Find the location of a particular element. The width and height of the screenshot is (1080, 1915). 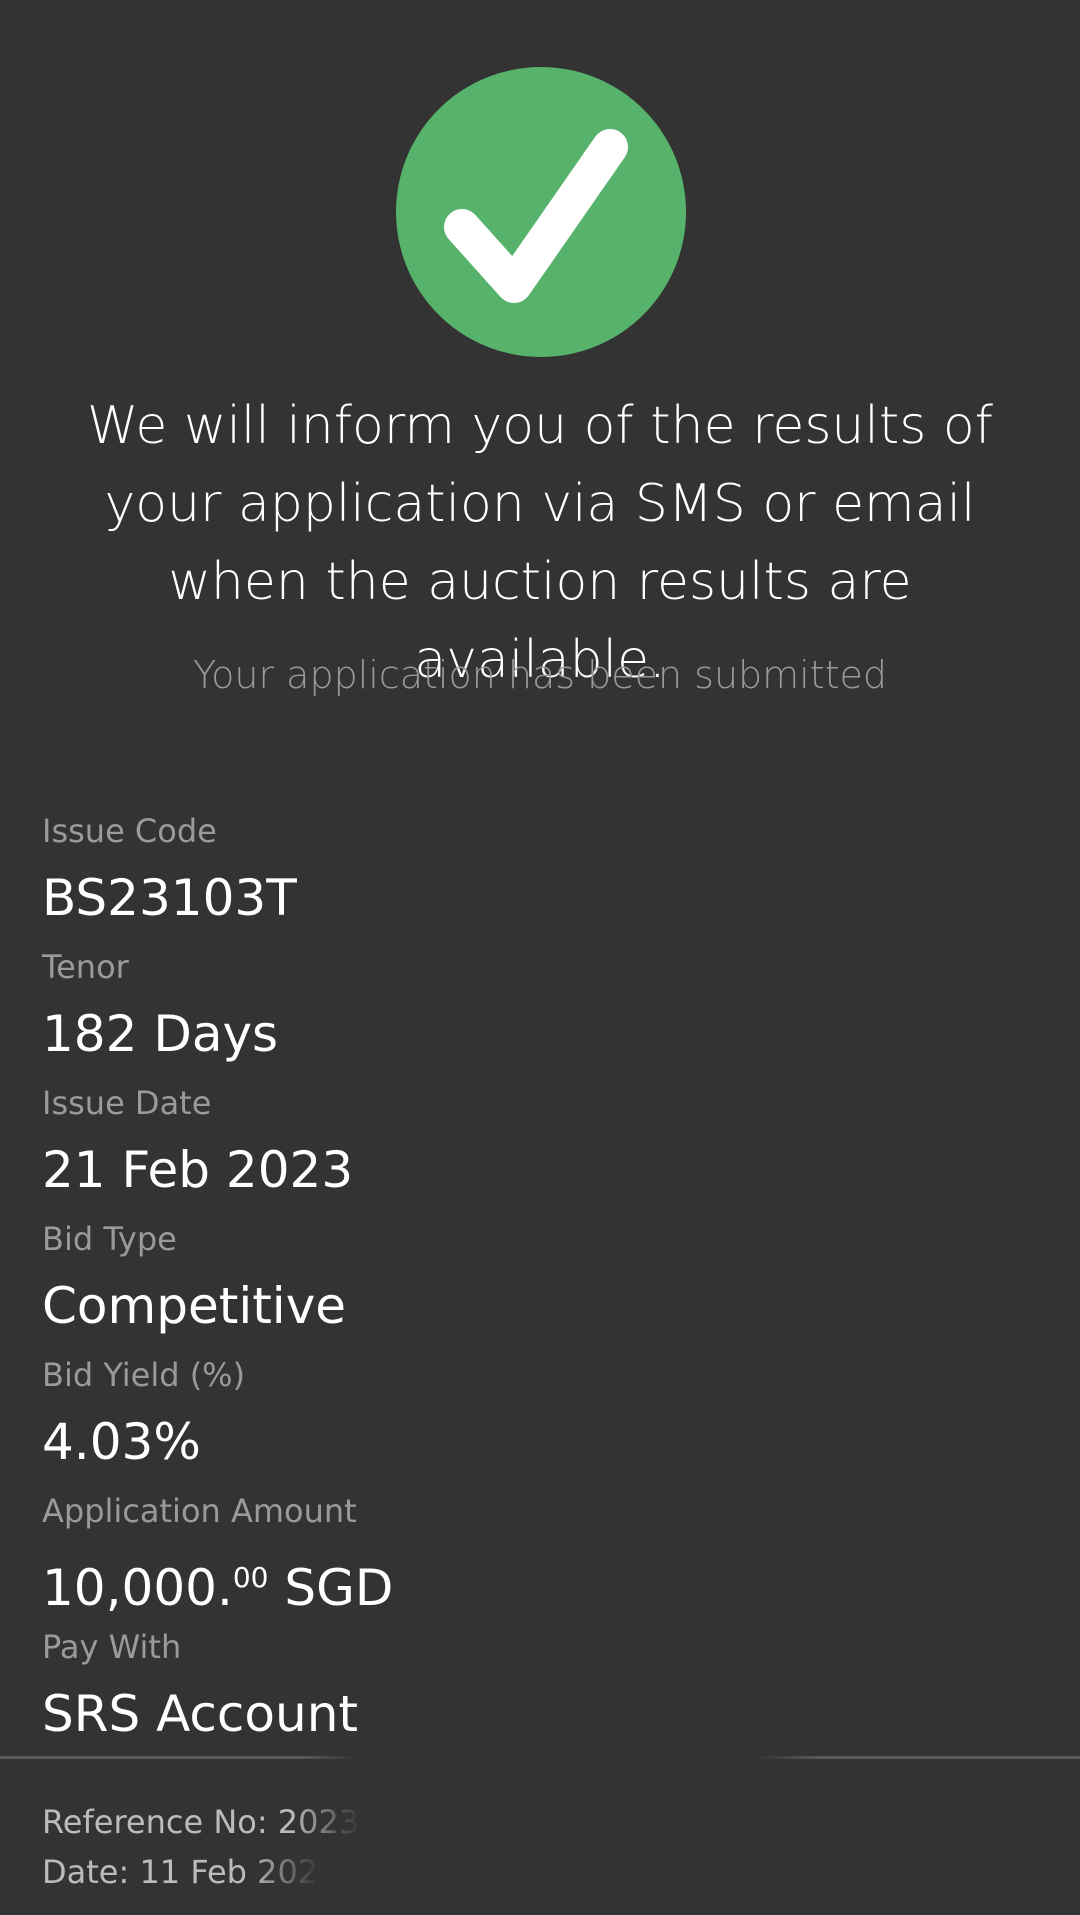

amount-currency: SGD is located at coordinates (339, 1588).